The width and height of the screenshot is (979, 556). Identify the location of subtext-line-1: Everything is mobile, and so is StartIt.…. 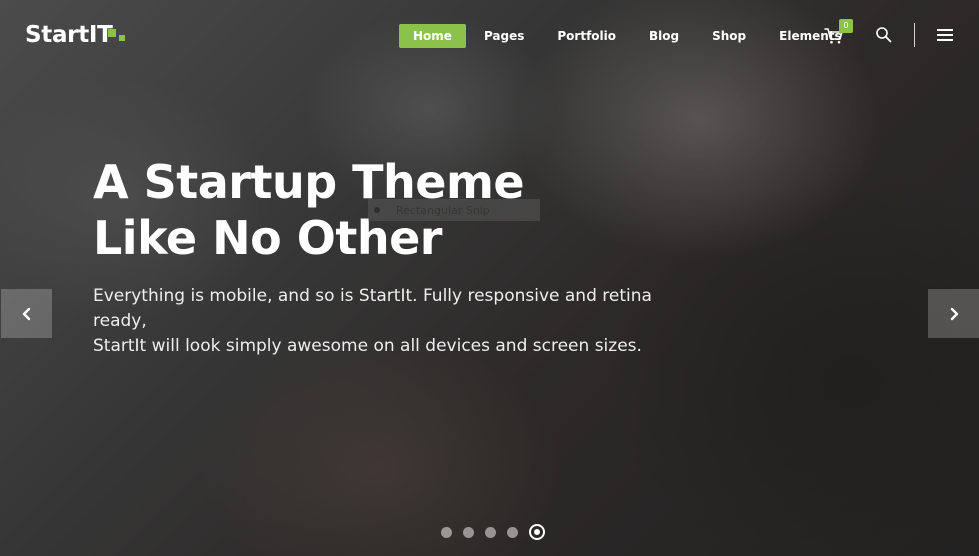
(372, 308).